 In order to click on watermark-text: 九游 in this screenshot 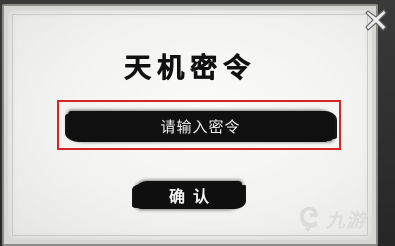, I will do `click(346, 220)`.